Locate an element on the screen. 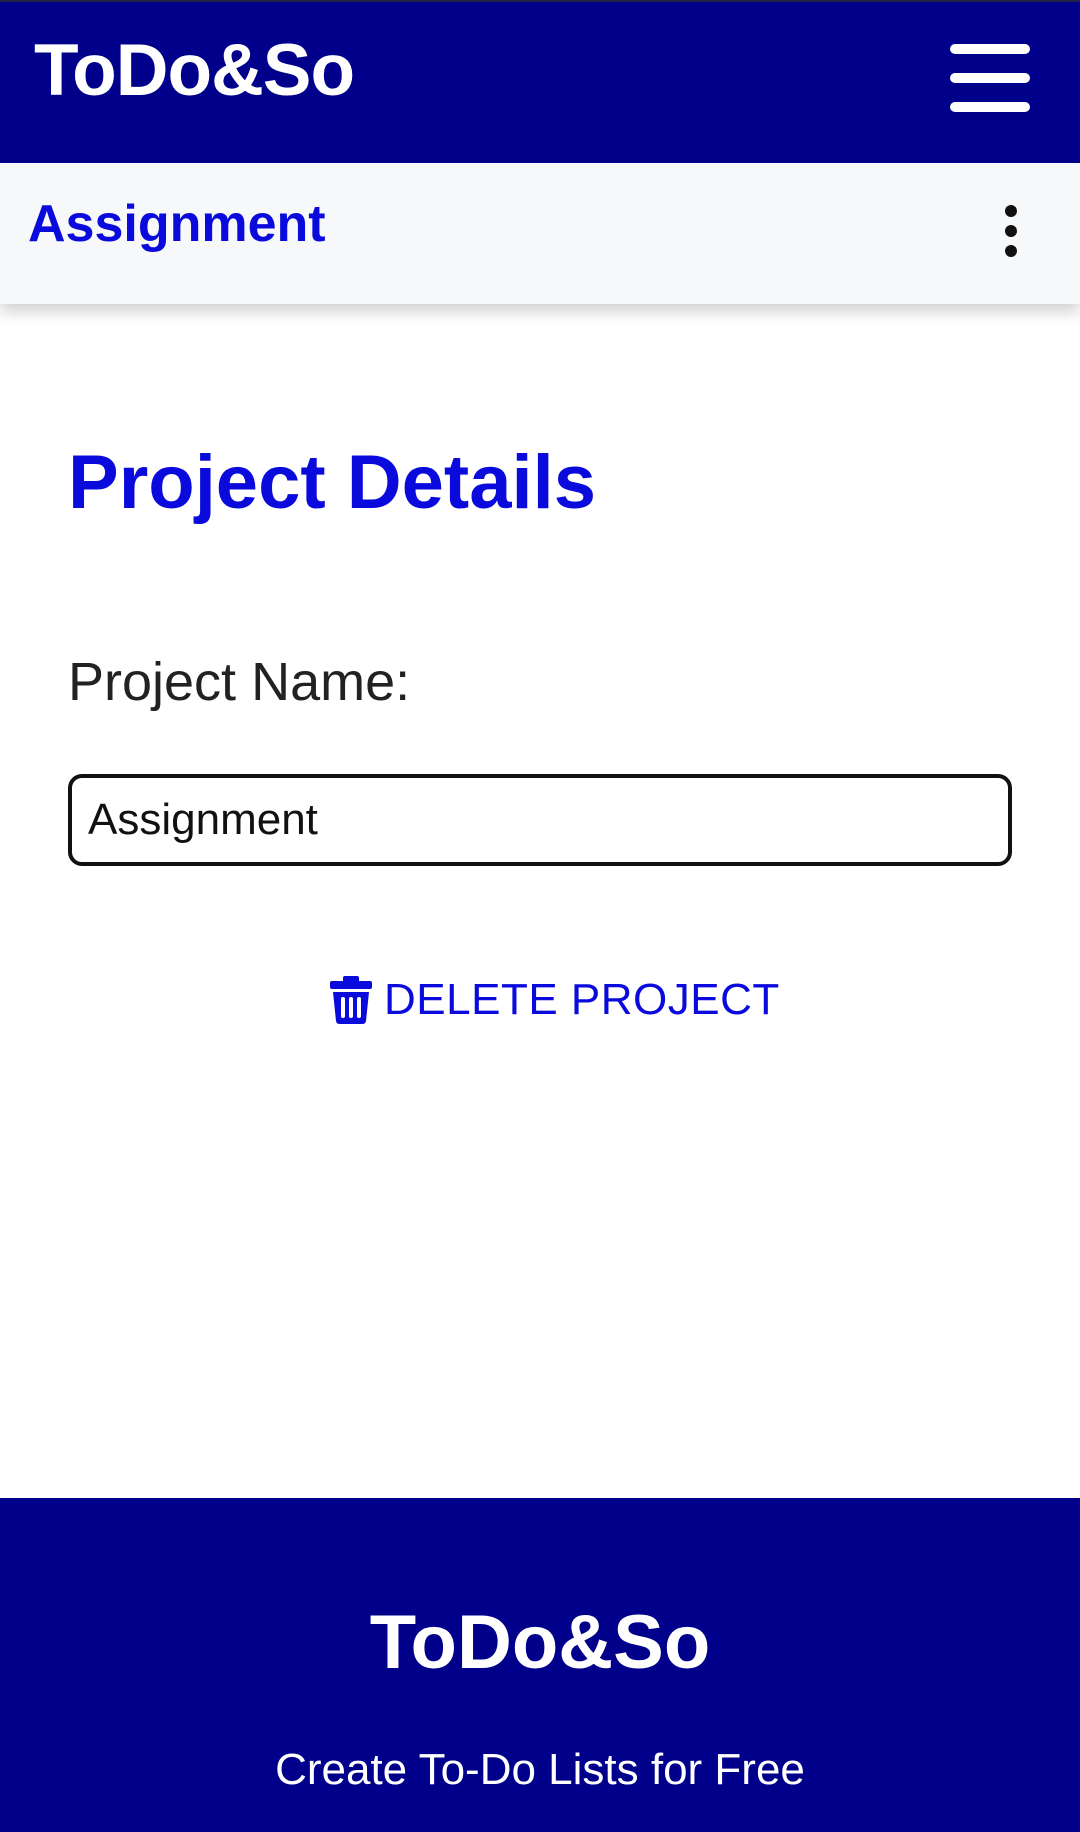 The image size is (1080, 1832). trash-icon is located at coordinates (351, 1000).